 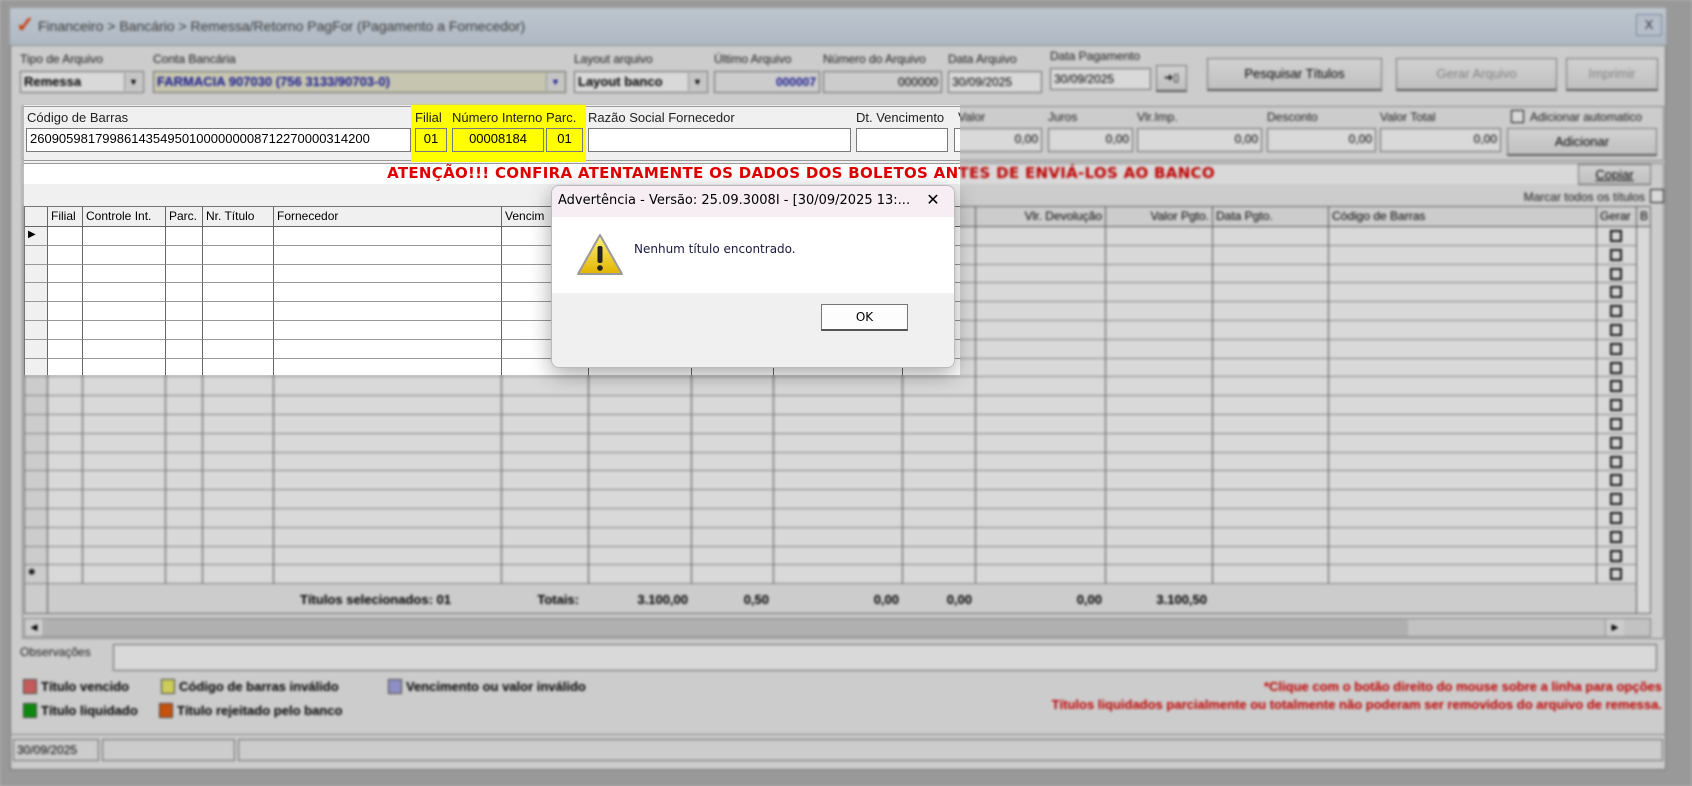 What do you see at coordinates (661, 117) in the screenshot?
I see `razao-label: Razão Social Fornecedor` at bounding box center [661, 117].